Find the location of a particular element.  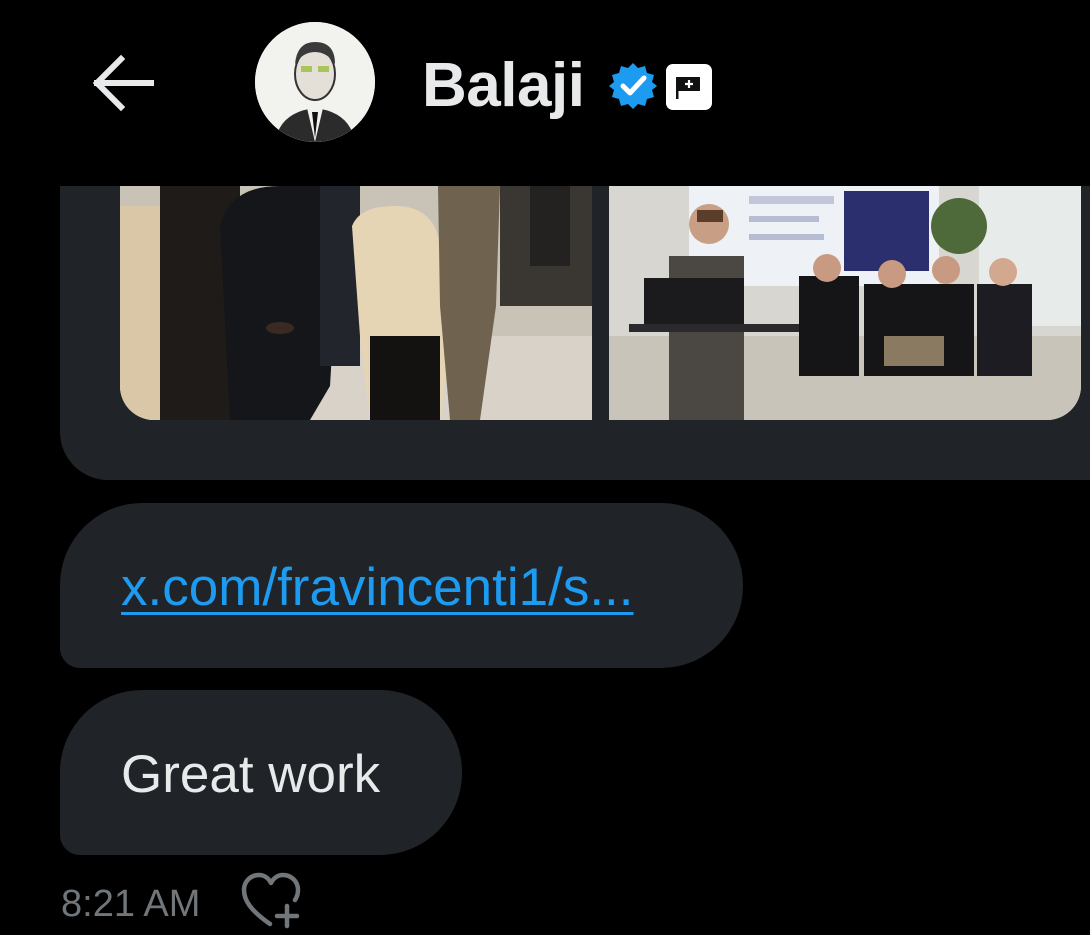

avatar is located at coordinates (315, 82).